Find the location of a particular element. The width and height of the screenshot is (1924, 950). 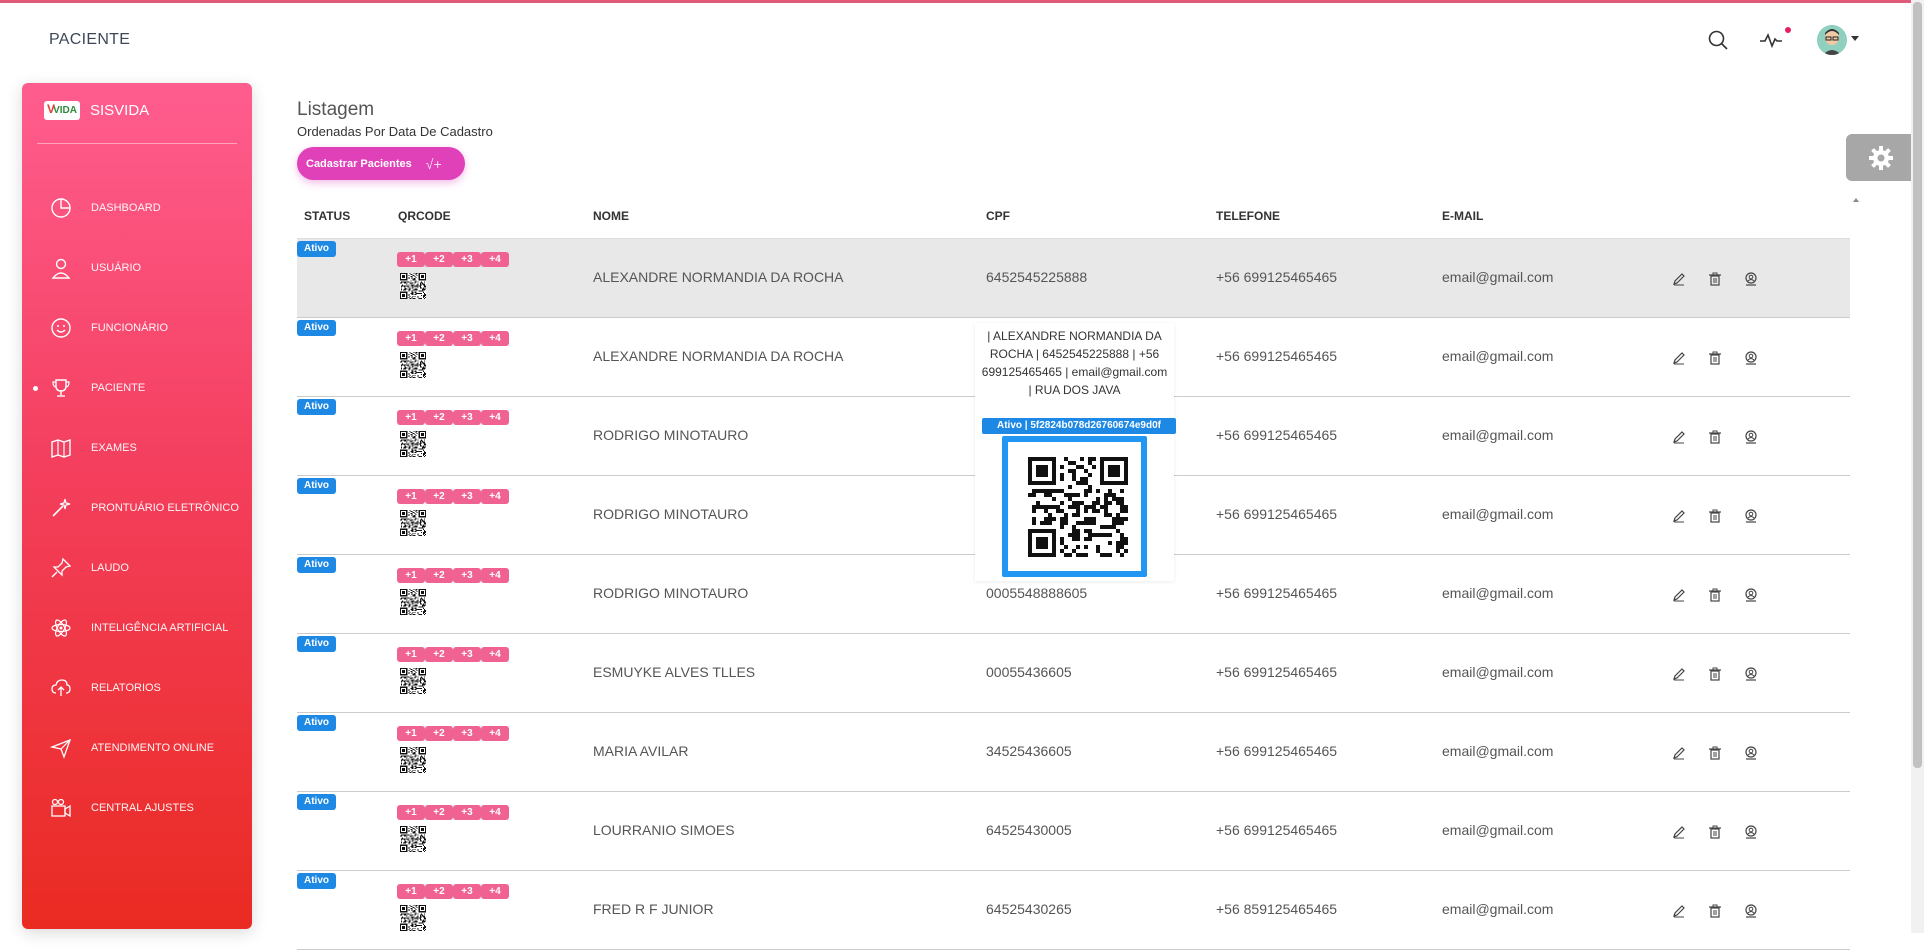

sidebar-item-ia: INTELIGÊNCIA ARTIFICIAL is located at coordinates (137, 628).